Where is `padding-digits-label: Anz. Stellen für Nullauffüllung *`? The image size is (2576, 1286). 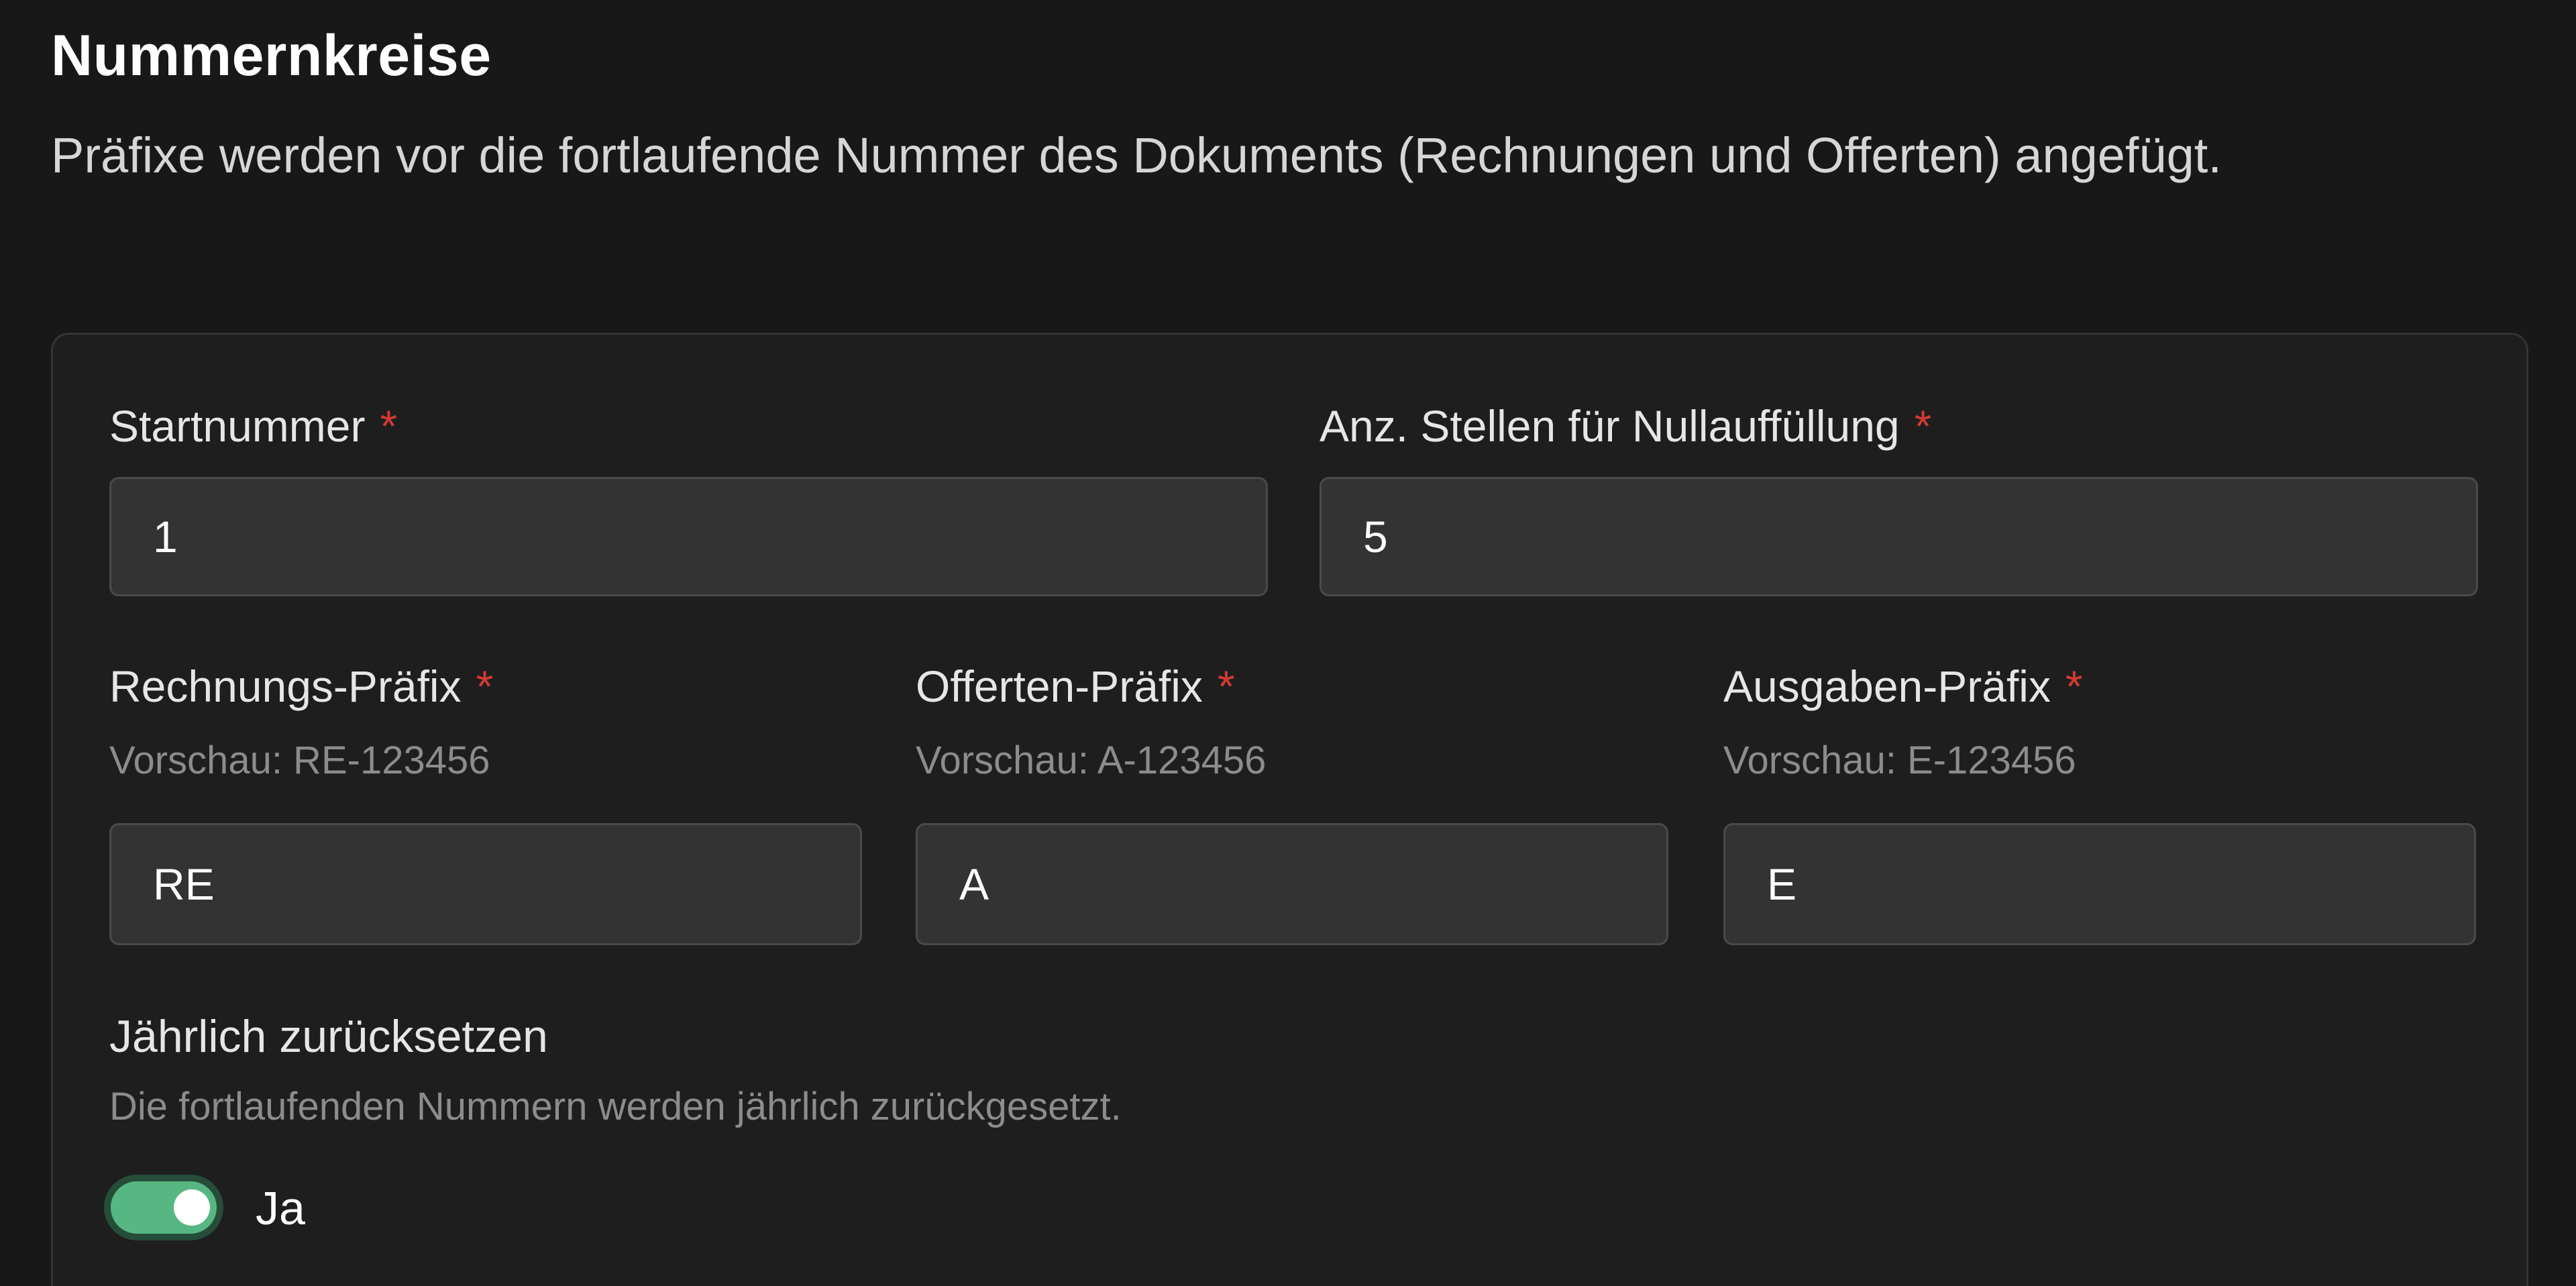
padding-digits-label: Anz. Stellen für Nullauffüllung * is located at coordinates (1625, 426).